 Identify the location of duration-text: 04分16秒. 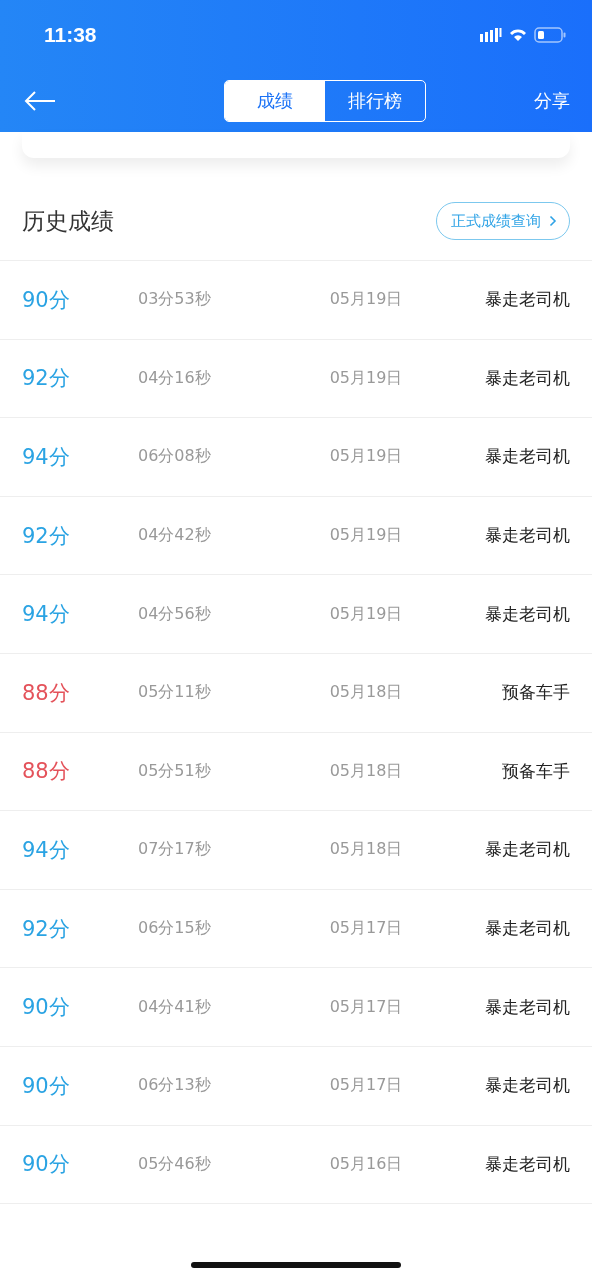
(174, 378).